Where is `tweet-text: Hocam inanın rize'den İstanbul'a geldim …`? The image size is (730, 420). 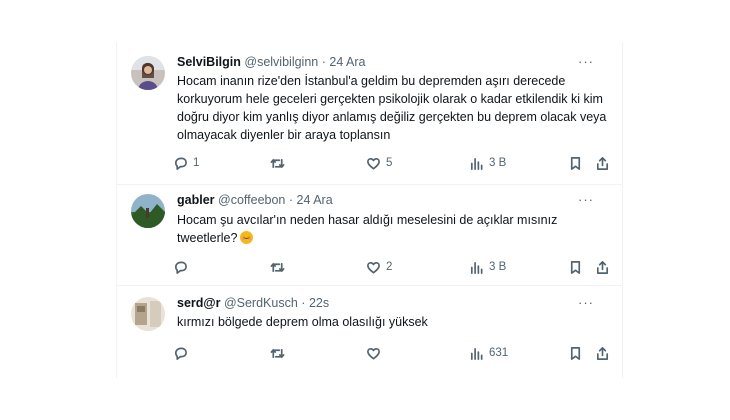 tweet-text: Hocam inanın rize'den İstanbul'a geldim … is located at coordinates (392, 108).